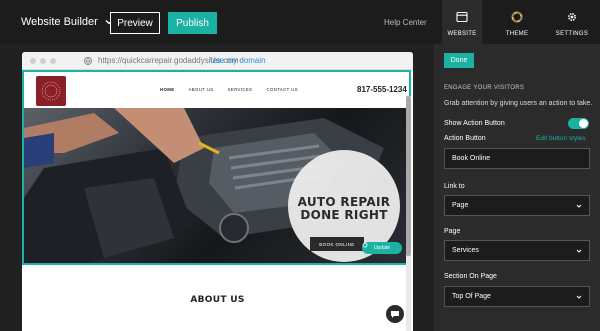  I want to click on nav-item-about: ABOUT US, so click(201, 89).